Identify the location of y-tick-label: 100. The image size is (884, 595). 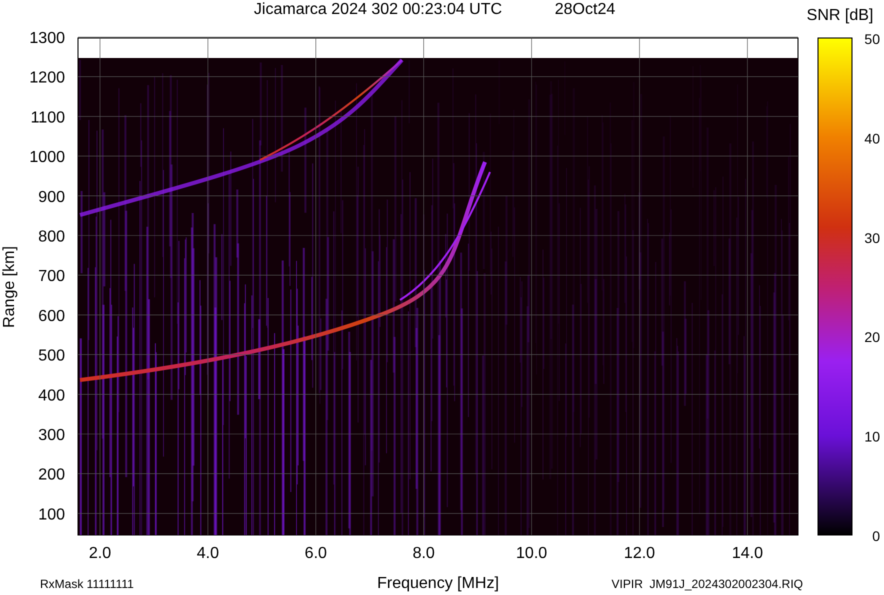
(51, 515).